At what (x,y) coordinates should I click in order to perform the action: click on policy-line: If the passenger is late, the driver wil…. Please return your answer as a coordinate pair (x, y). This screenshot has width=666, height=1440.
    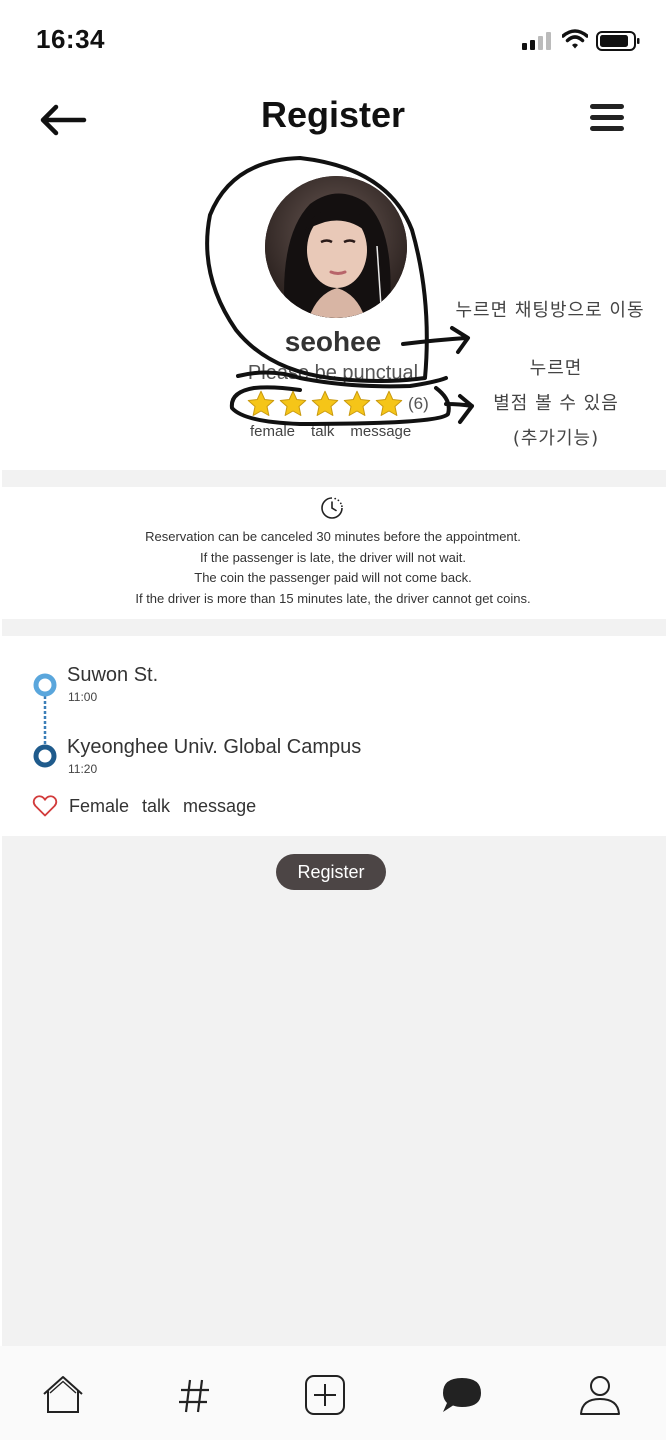
    Looking at the image, I should click on (333, 557).